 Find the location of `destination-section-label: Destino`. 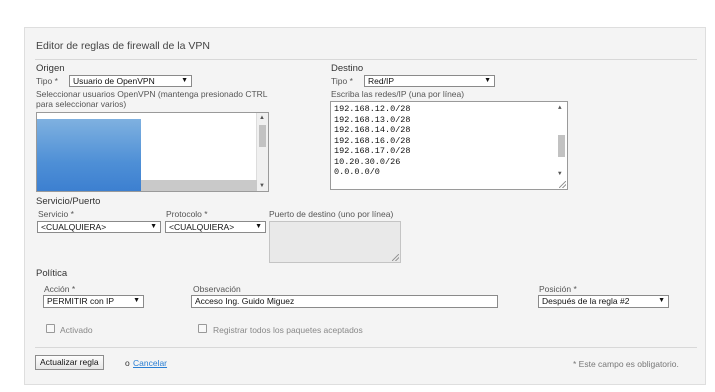

destination-section-label: Destino is located at coordinates (347, 68).